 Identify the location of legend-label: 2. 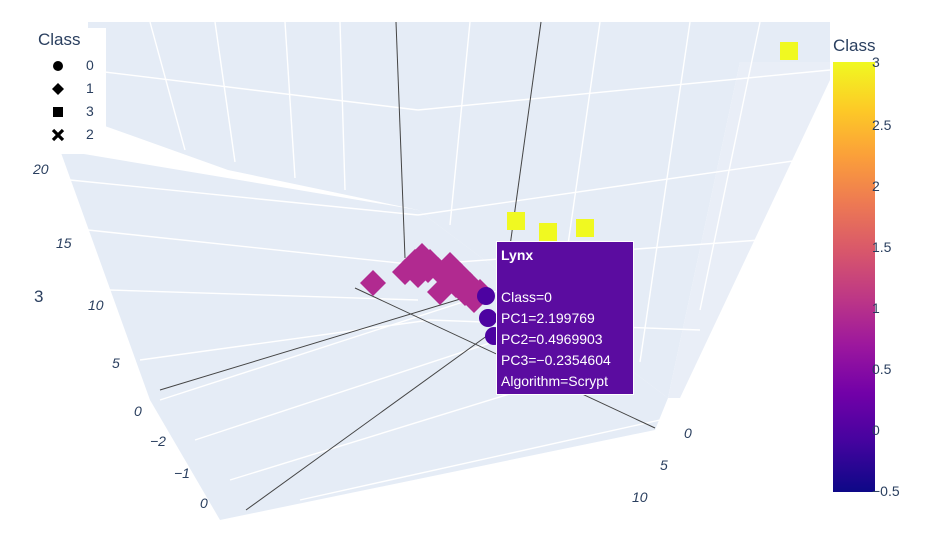
(90, 134).